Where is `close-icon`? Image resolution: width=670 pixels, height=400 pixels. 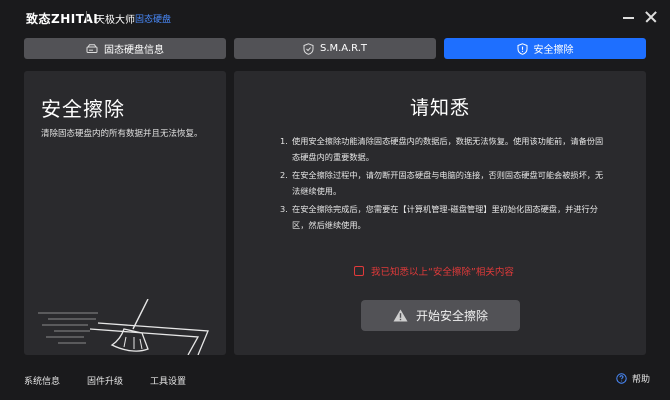 close-icon is located at coordinates (651, 17).